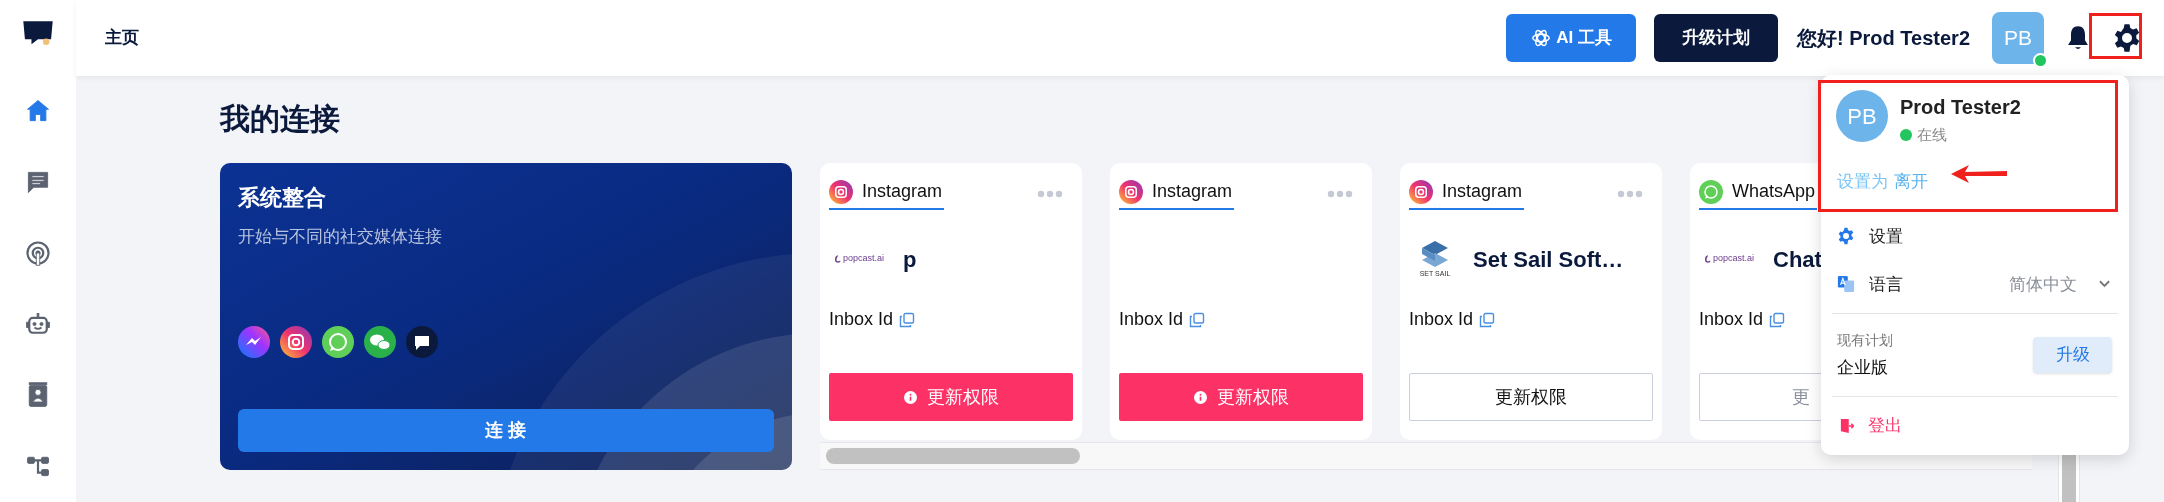 The width and height of the screenshot is (2164, 502). What do you see at coordinates (122, 38) in the screenshot?
I see `page-breadcrumb: 主页` at bounding box center [122, 38].